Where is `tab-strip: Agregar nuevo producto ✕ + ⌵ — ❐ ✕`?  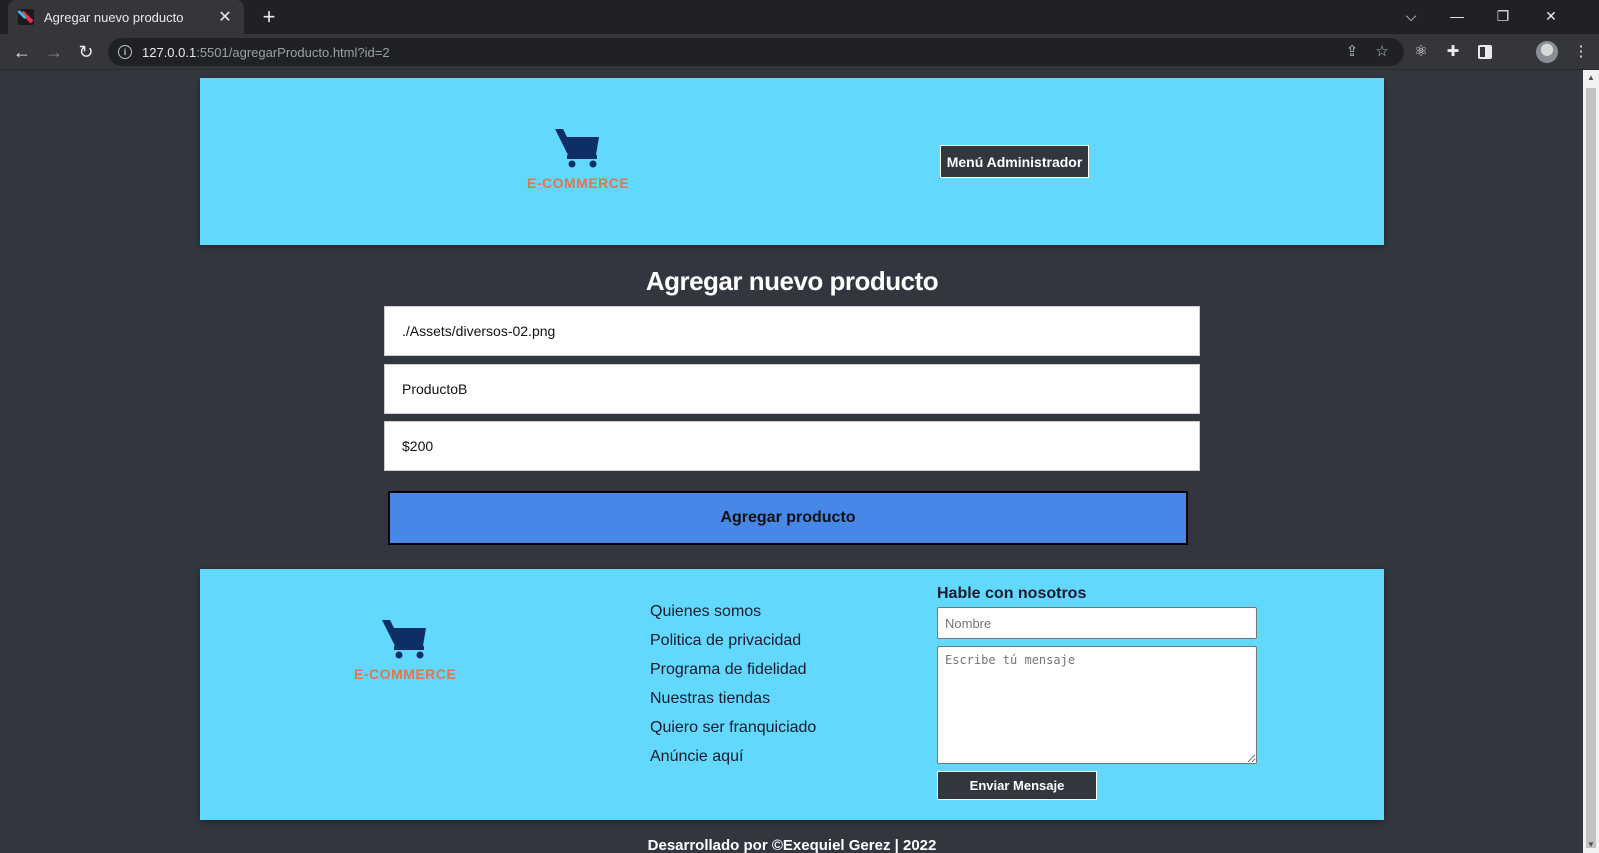
tab-strip: Agregar nuevo producto ✕ + ⌵ — ❐ ✕ is located at coordinates (799, 17).